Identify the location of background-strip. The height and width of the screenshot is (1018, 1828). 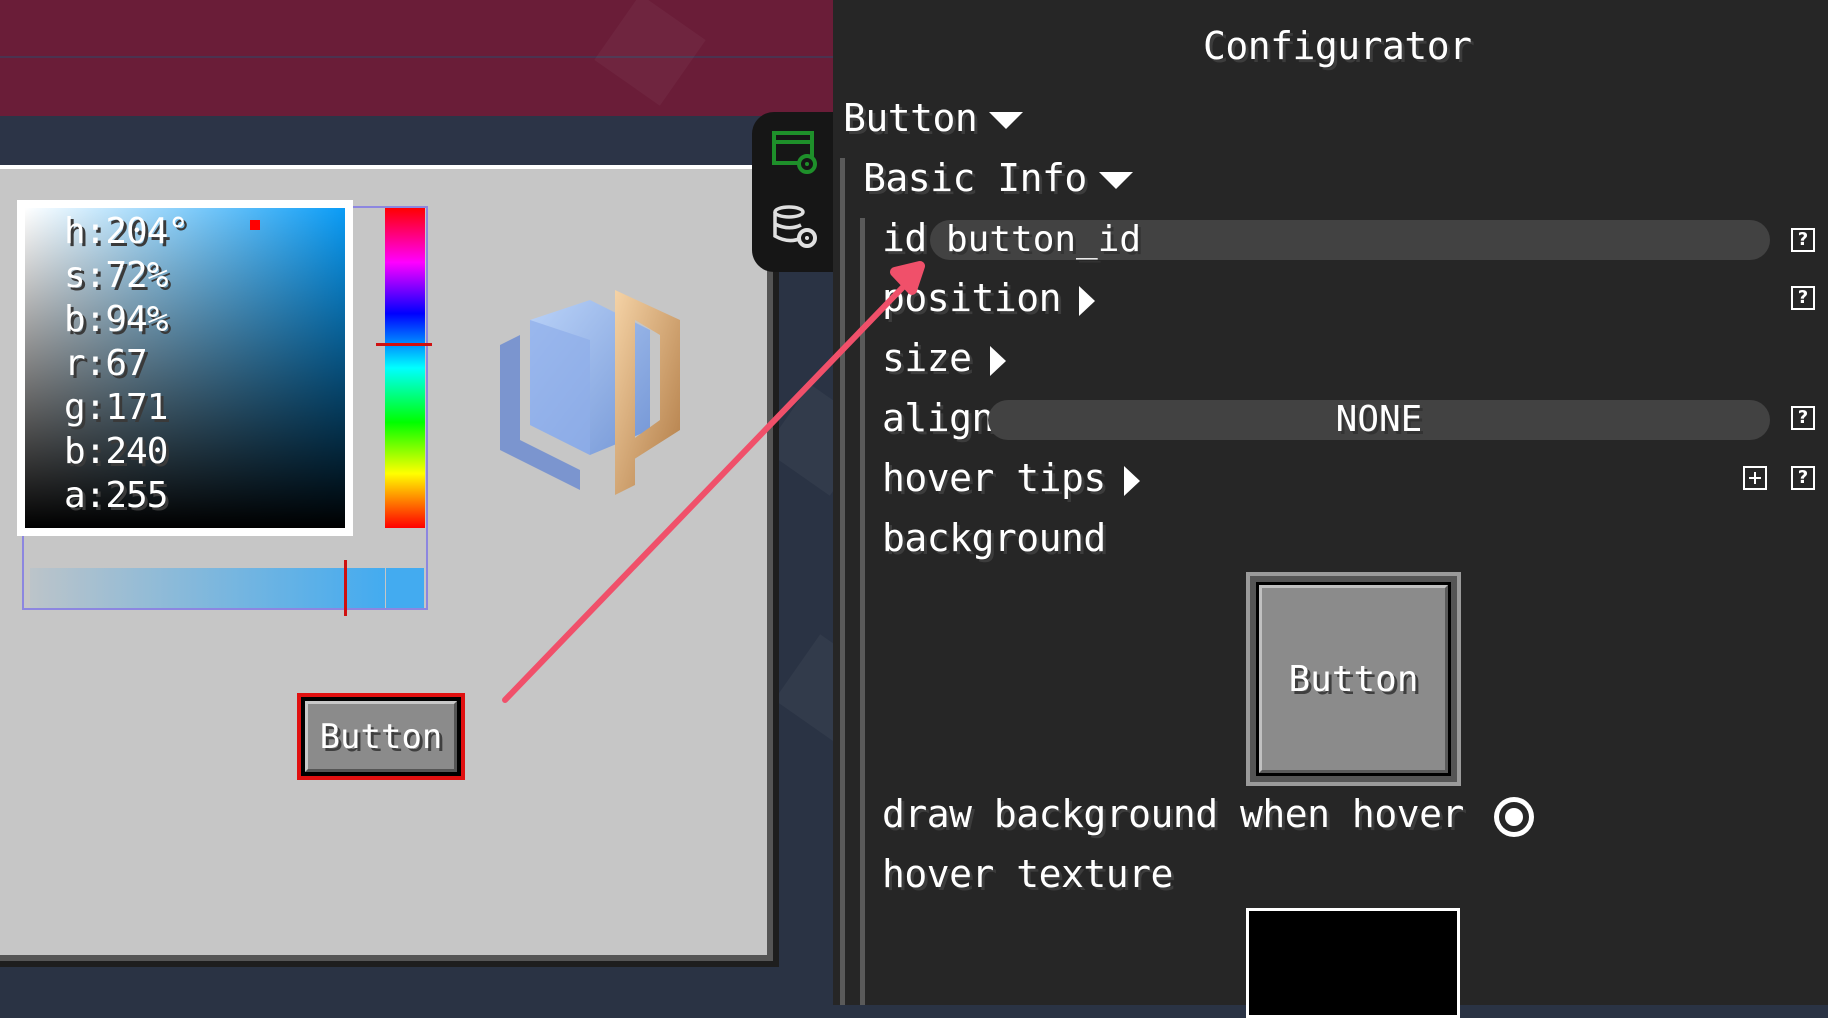
(416, 140).